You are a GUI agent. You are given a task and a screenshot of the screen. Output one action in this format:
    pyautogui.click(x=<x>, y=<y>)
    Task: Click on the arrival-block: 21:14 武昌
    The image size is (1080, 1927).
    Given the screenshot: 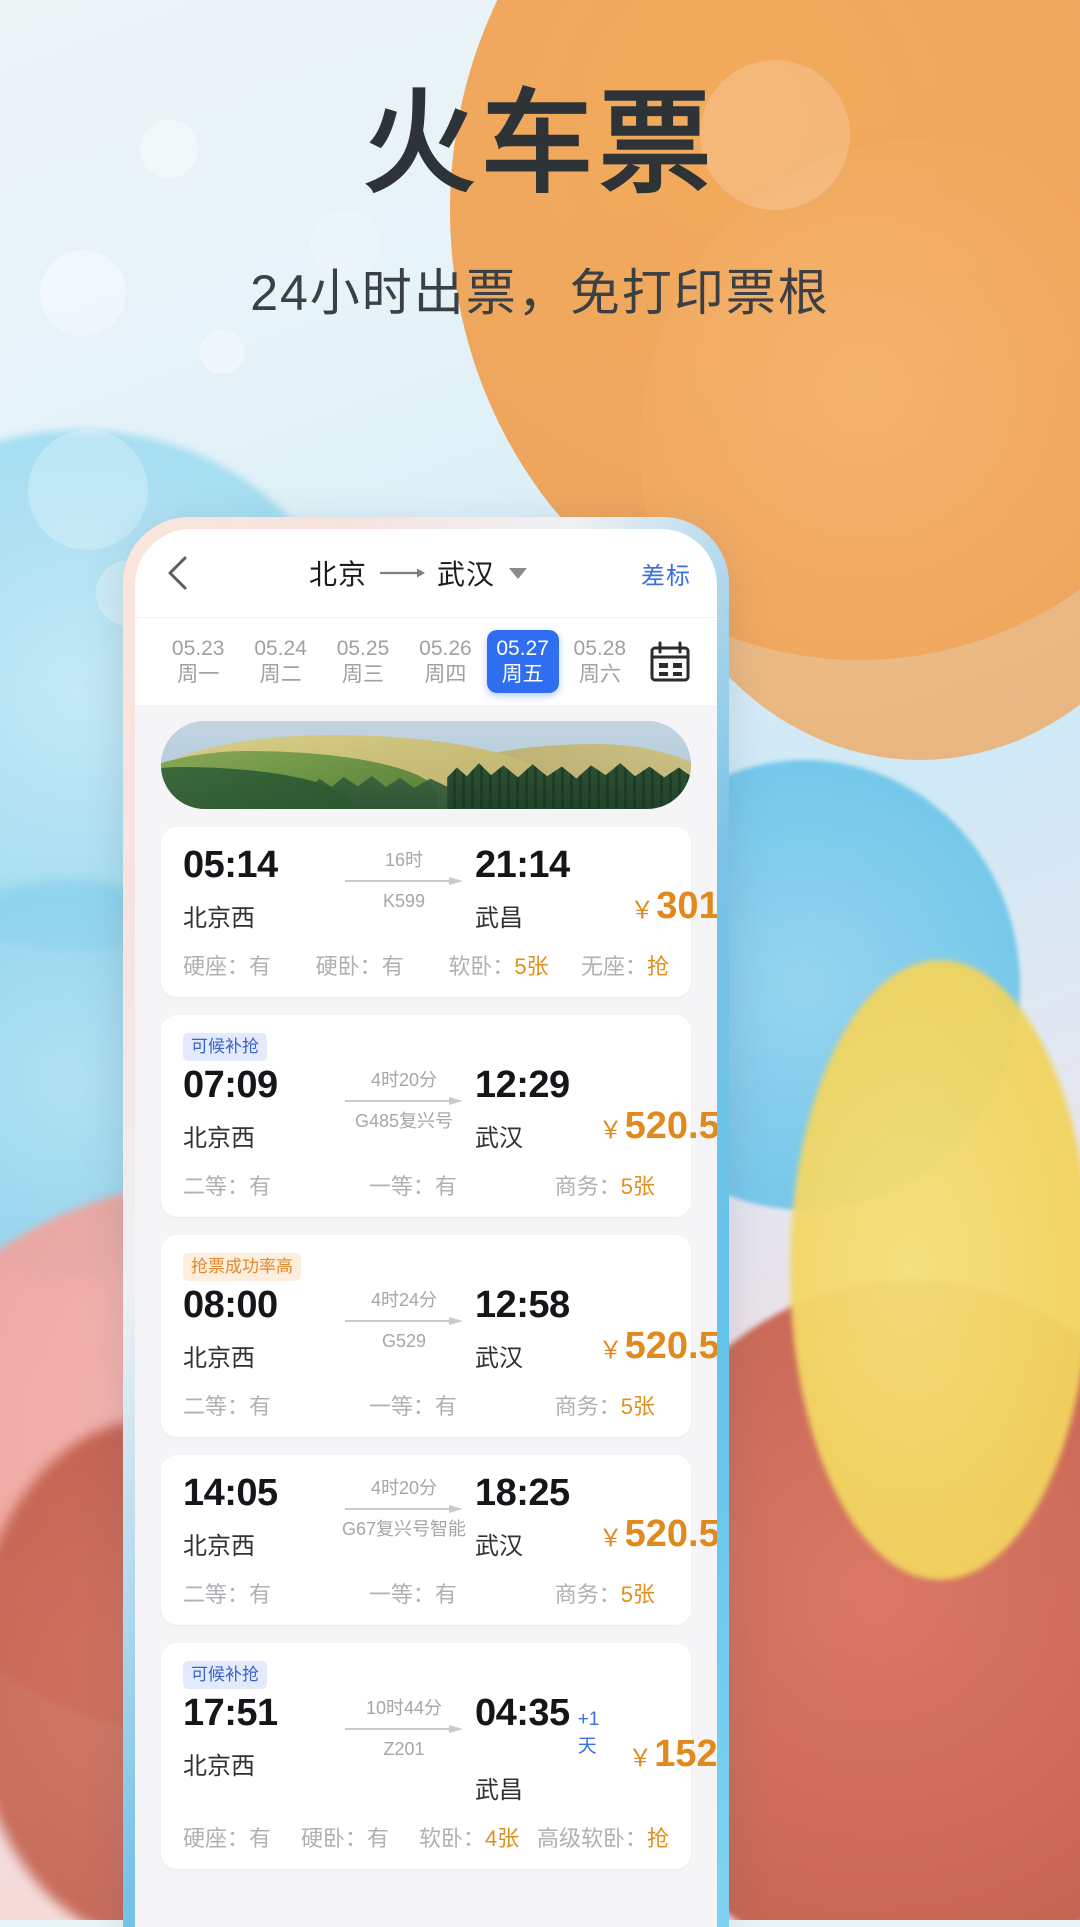 What is the action you would take?
    pyautogui.click(x=522, y=888)
    